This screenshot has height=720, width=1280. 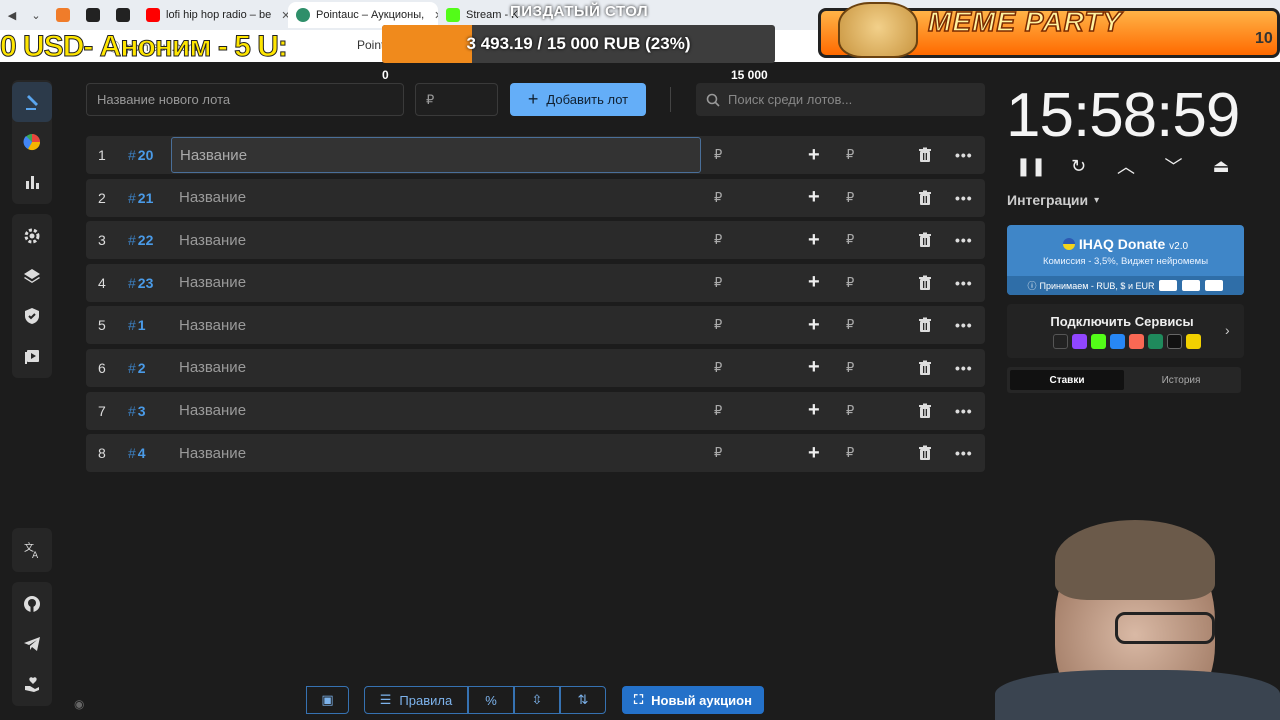 What do you see at coordinates (1049, 30) in the screenshot?
I see `meme-party-banner: MEME PARTY` at bounding box center [1049, 30].